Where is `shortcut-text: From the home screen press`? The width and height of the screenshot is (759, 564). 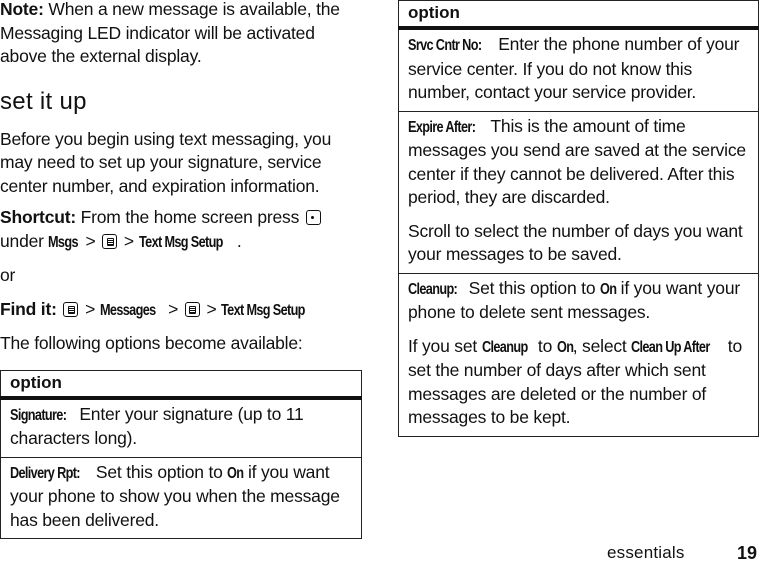 shortcut-text: From the home screen press is located at coordinates (190, 217).